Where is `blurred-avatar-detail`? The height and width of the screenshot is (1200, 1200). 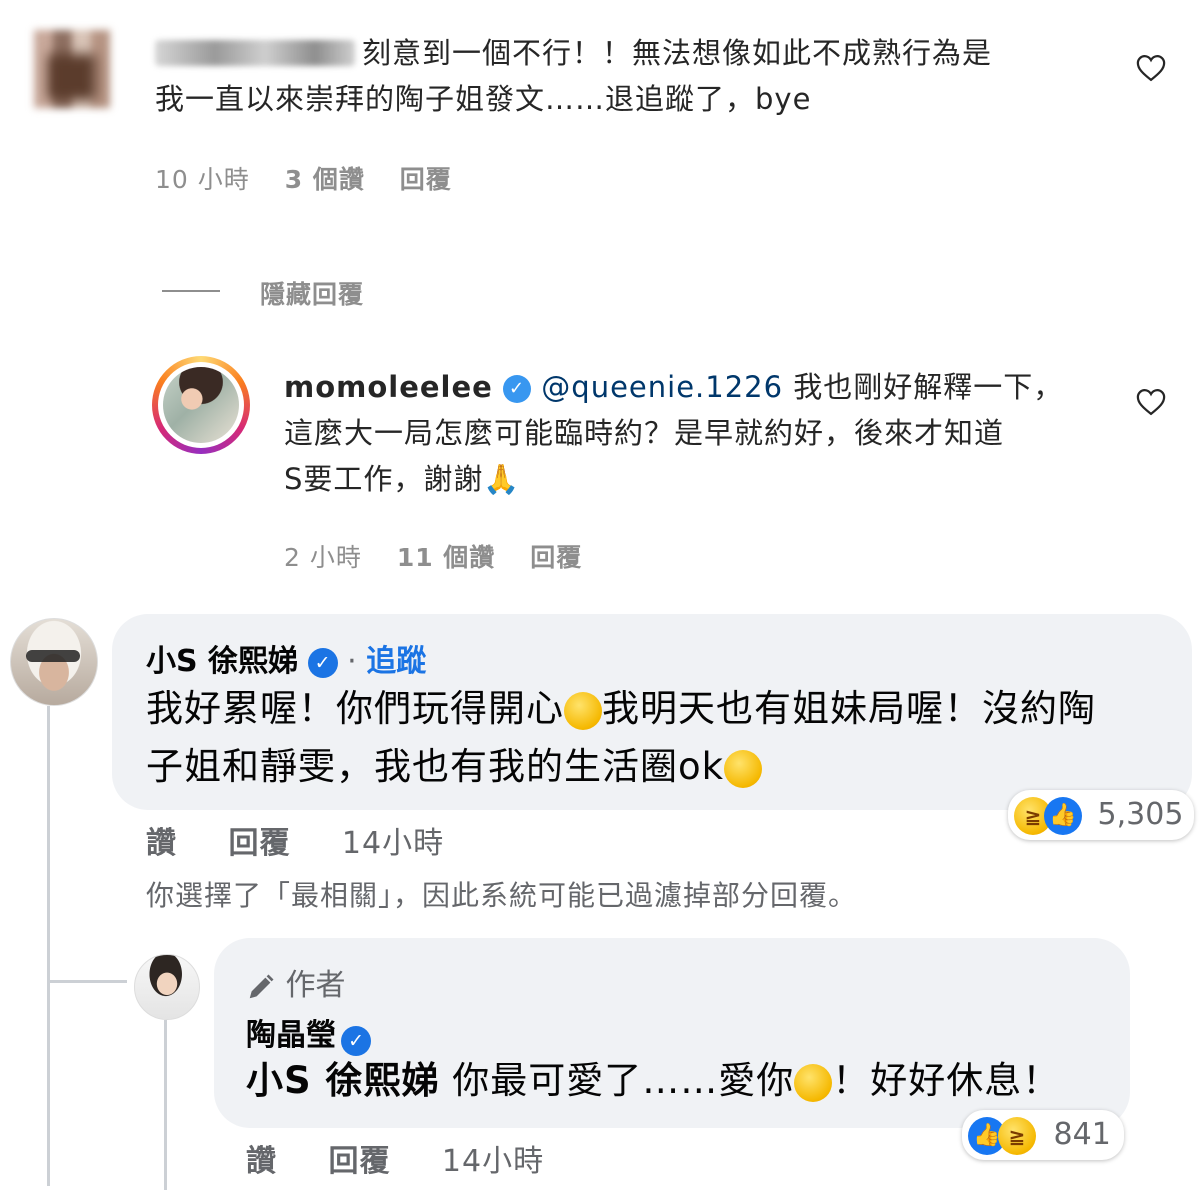
blurred-avatar-detail is located at coordinates (72, 77).